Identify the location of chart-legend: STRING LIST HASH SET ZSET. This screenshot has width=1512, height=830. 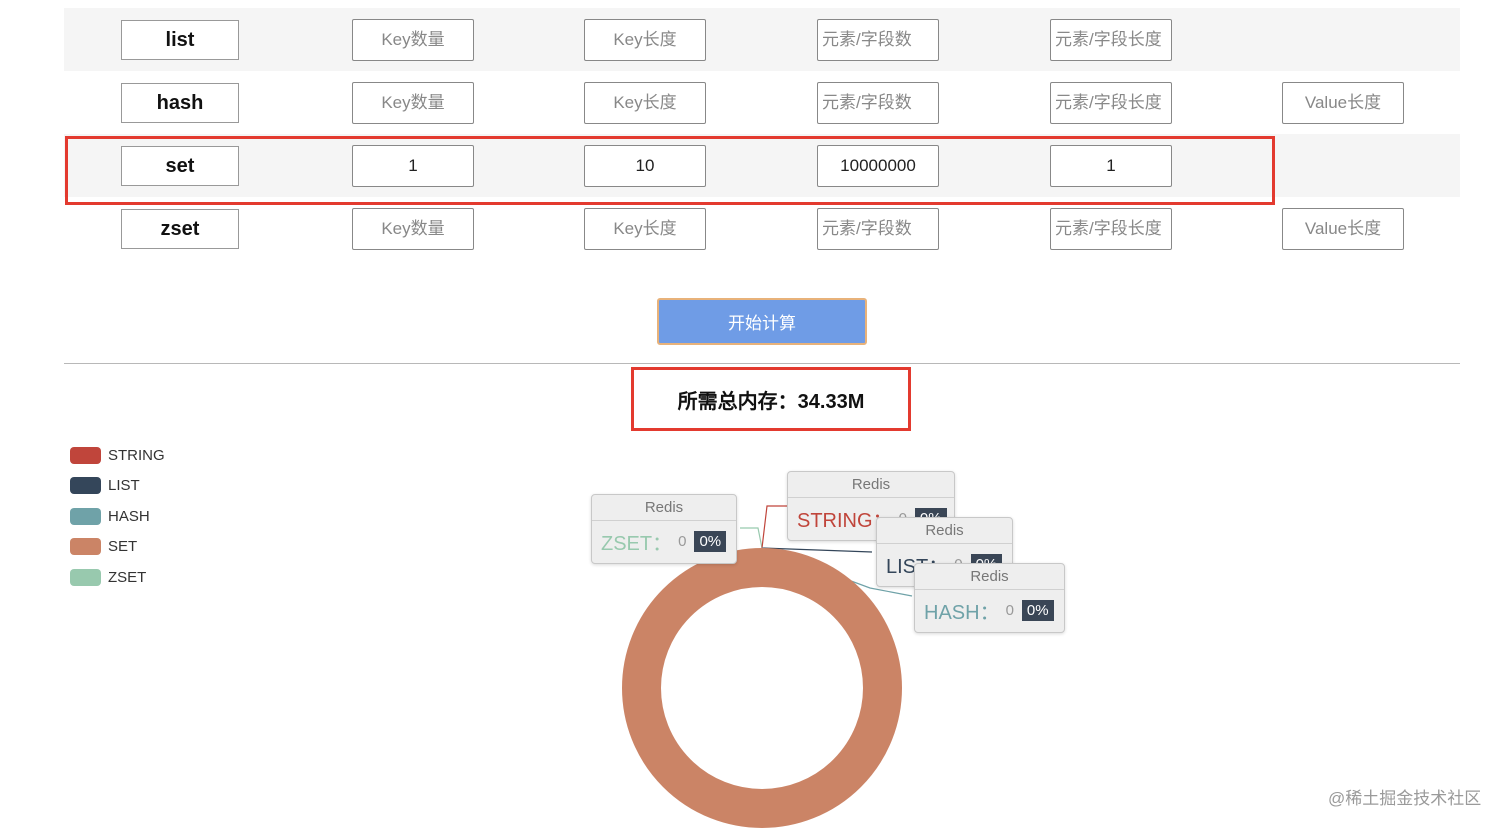
(117, 516).